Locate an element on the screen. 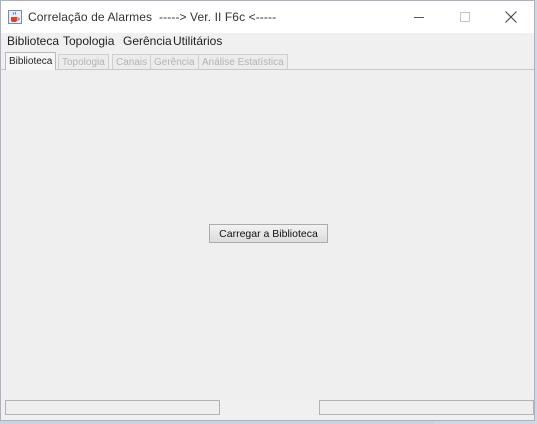 This screenshot has width=537, height=424. status-bar is located at coordinates (267, 409).